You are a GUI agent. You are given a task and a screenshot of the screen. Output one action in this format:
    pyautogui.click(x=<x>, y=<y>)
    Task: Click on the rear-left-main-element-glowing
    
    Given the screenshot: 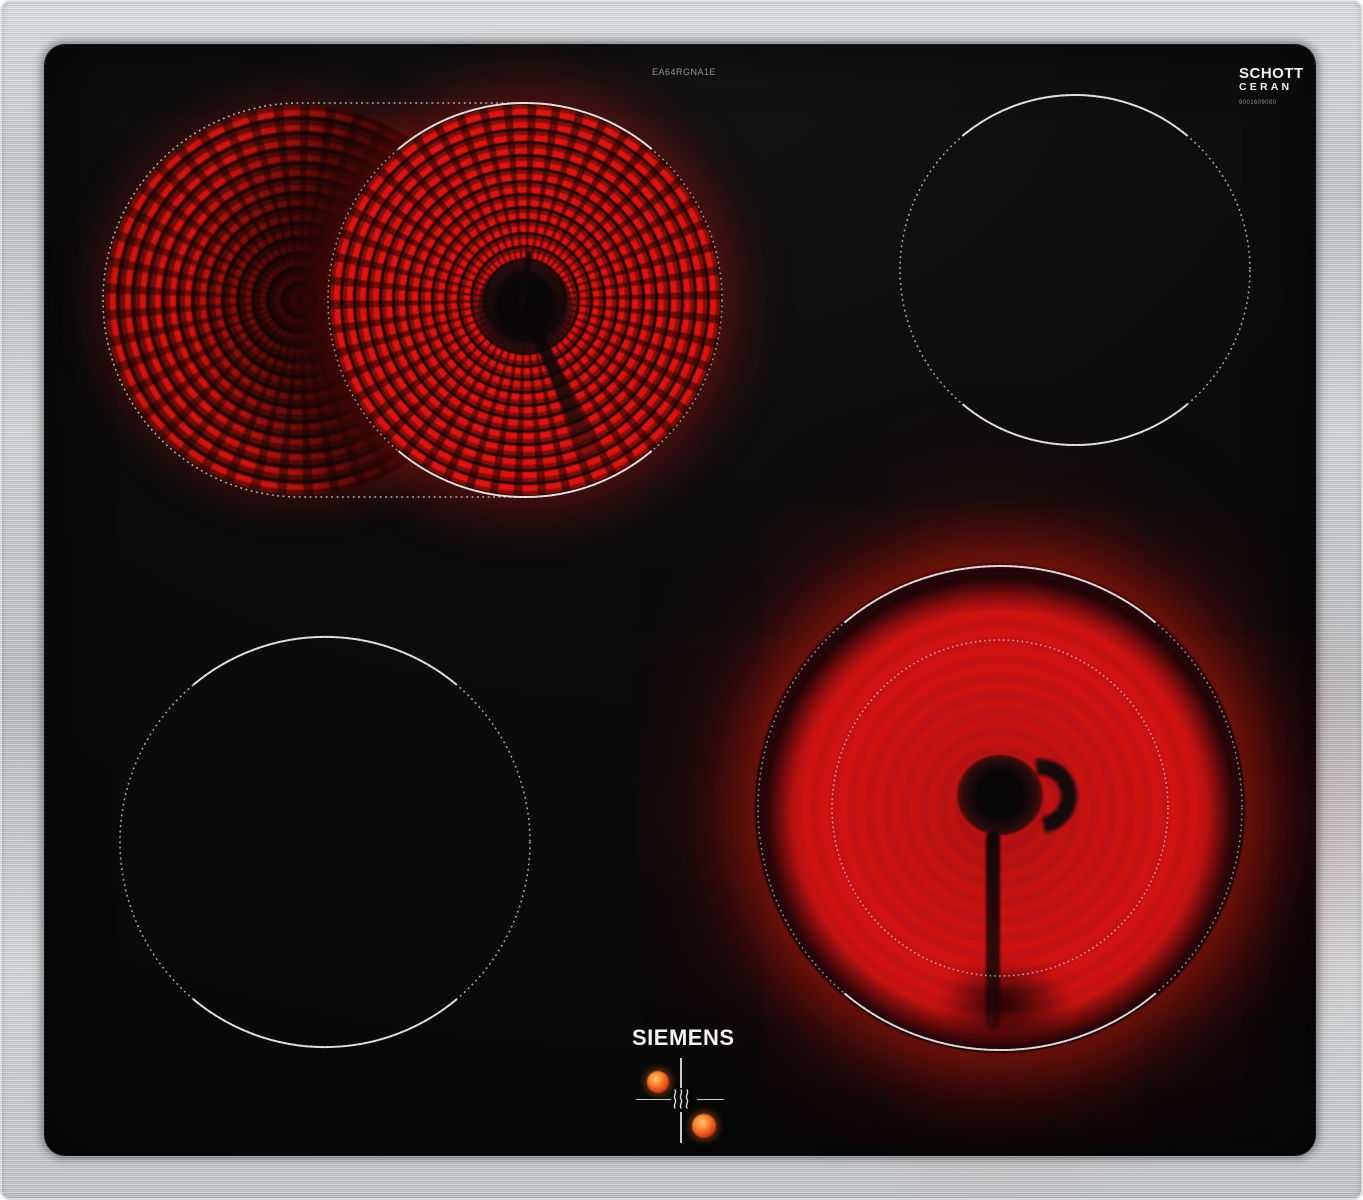 What is the action you would take?
    pyautogui.click(x=525, y=300)
    